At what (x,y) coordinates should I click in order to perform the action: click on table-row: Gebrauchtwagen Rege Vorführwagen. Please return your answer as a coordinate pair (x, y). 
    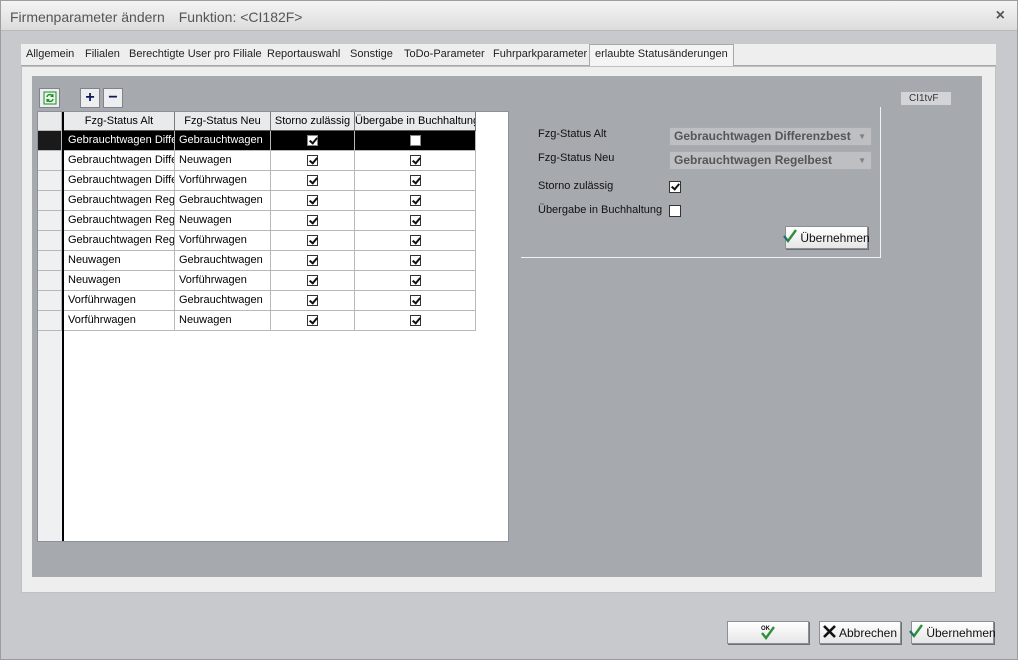
    Looking at the image, I should click on (270, 241).